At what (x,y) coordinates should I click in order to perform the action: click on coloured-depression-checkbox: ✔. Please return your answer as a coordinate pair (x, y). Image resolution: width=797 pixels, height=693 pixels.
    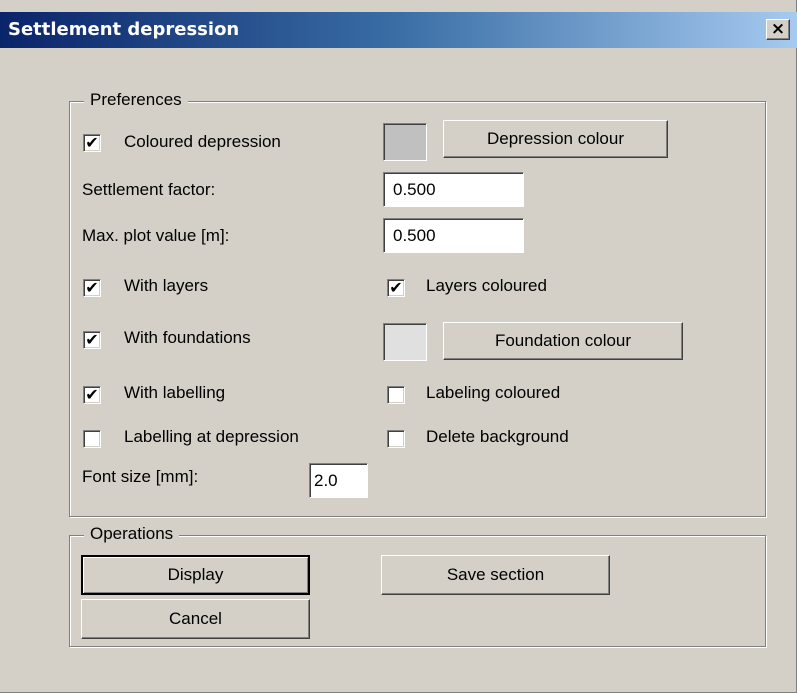
    Looking at the image, I should click on (92, 143).